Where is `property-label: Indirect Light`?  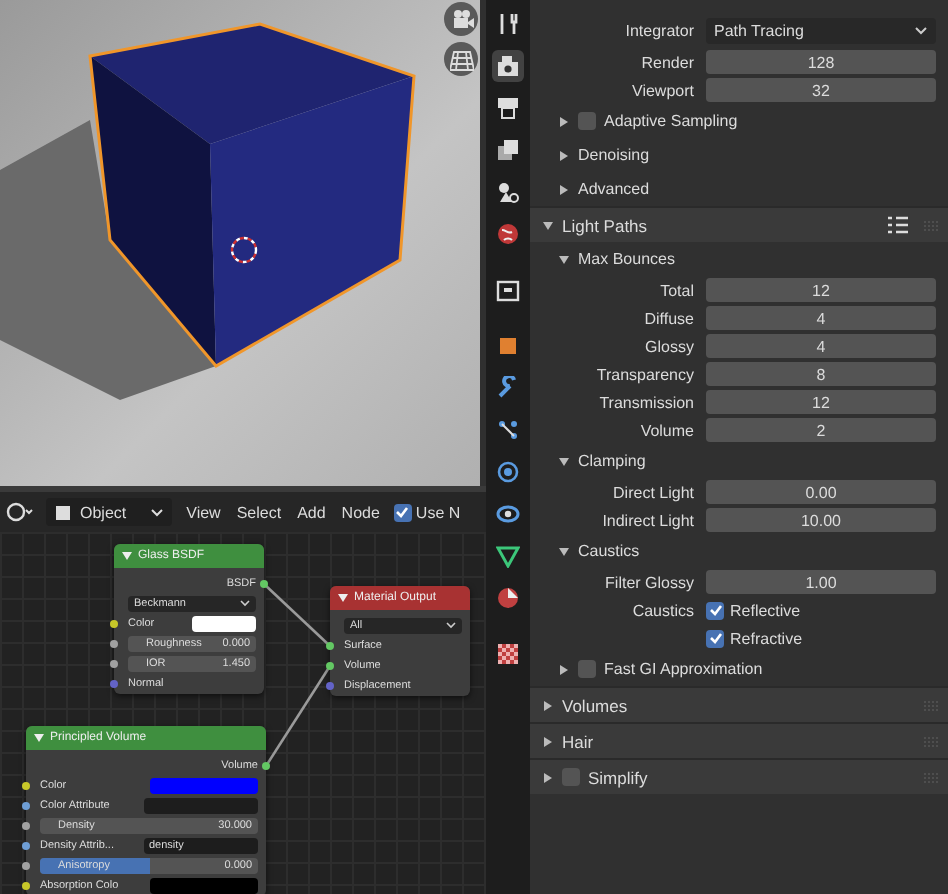
property-label: Indirect Light is located at coordinates (648, 520).